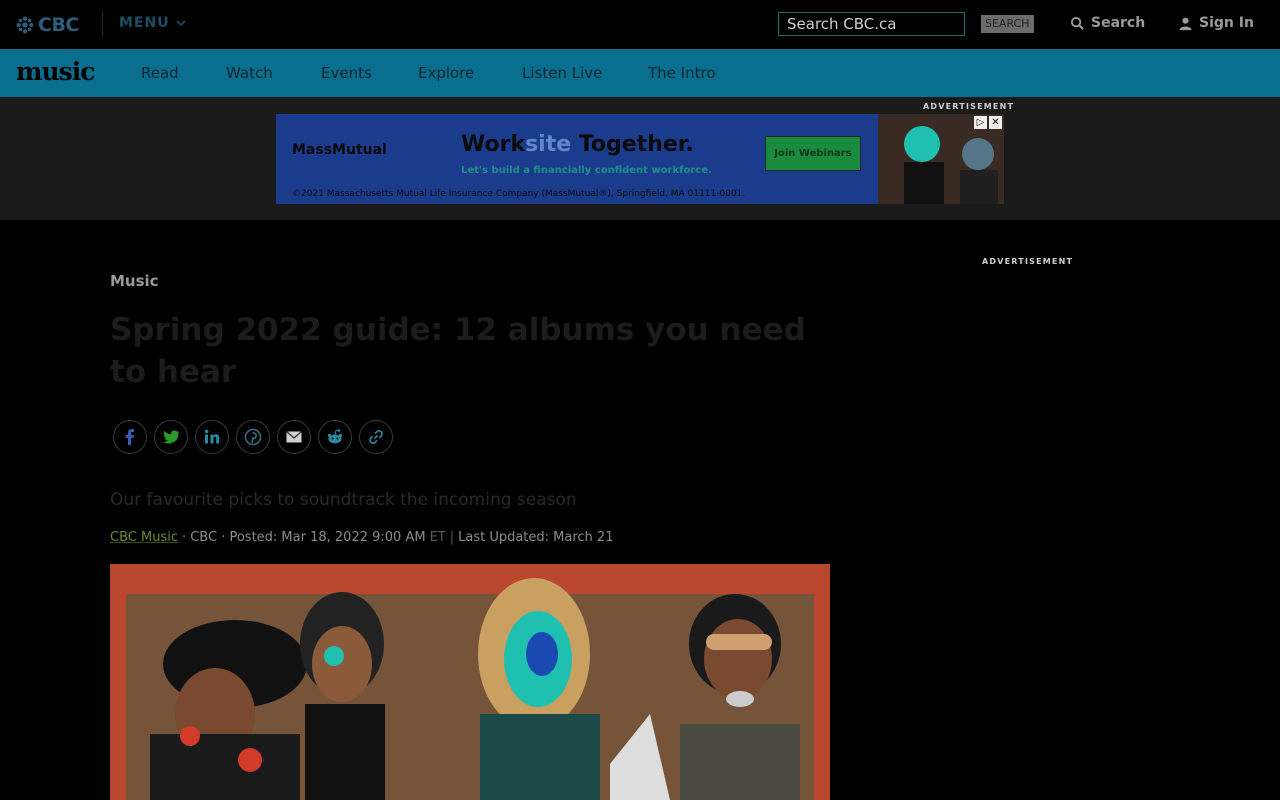 The image size is (1280, 800). Describe the element at coordinates (144, 23) in the screenshot. I see `menu-label: MENU` at that location.